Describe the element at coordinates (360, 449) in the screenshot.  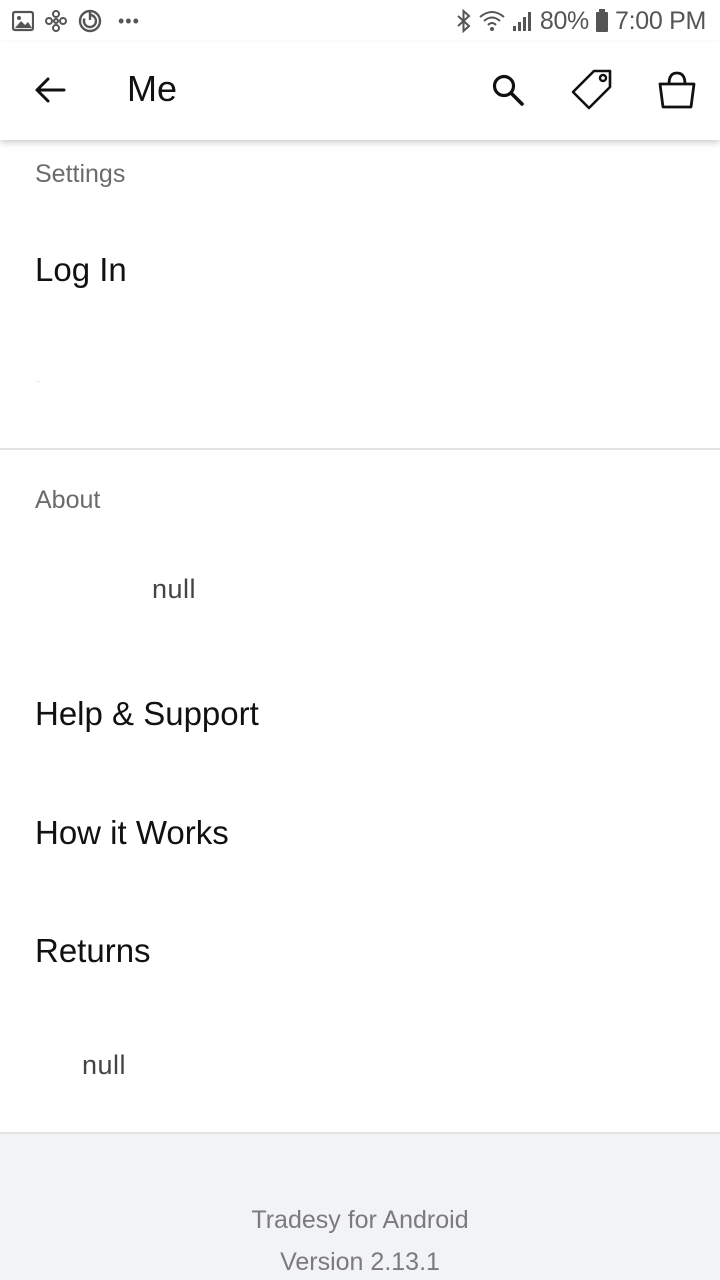
I see `section-divider` at that location.